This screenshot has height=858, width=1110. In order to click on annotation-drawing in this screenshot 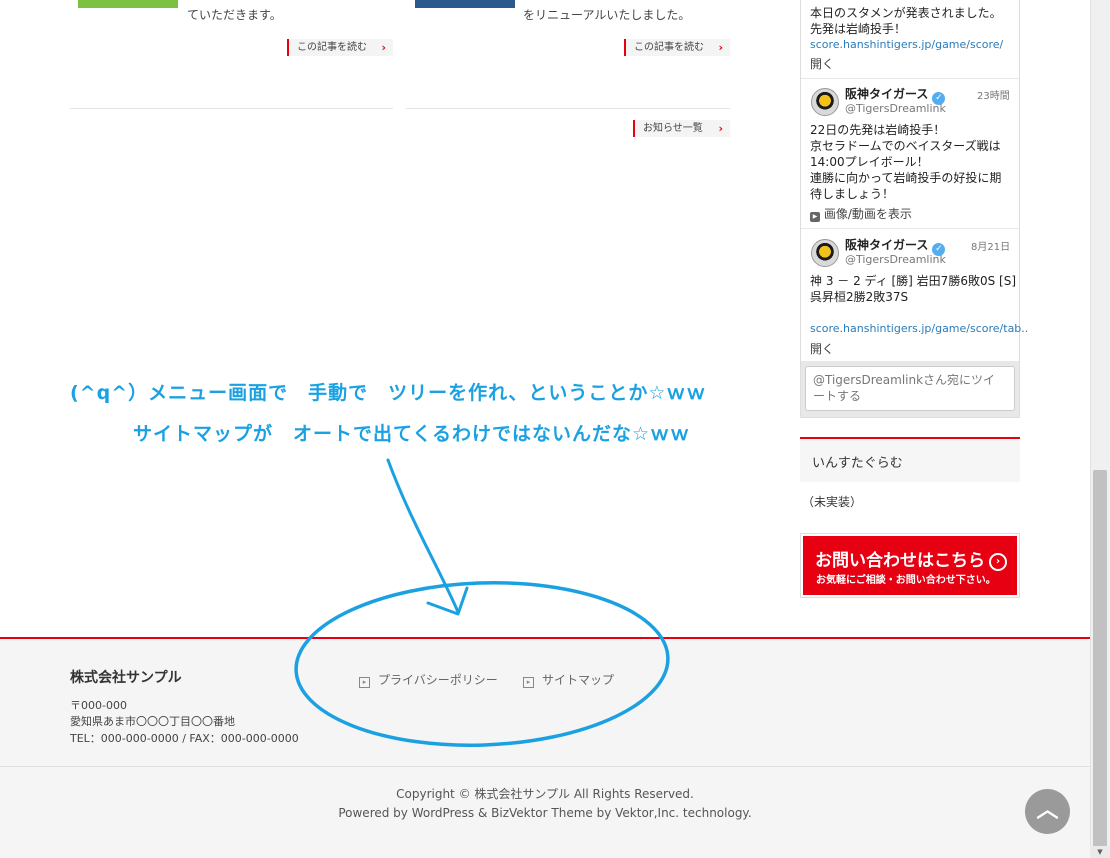, I will do `click(482, 602)`.